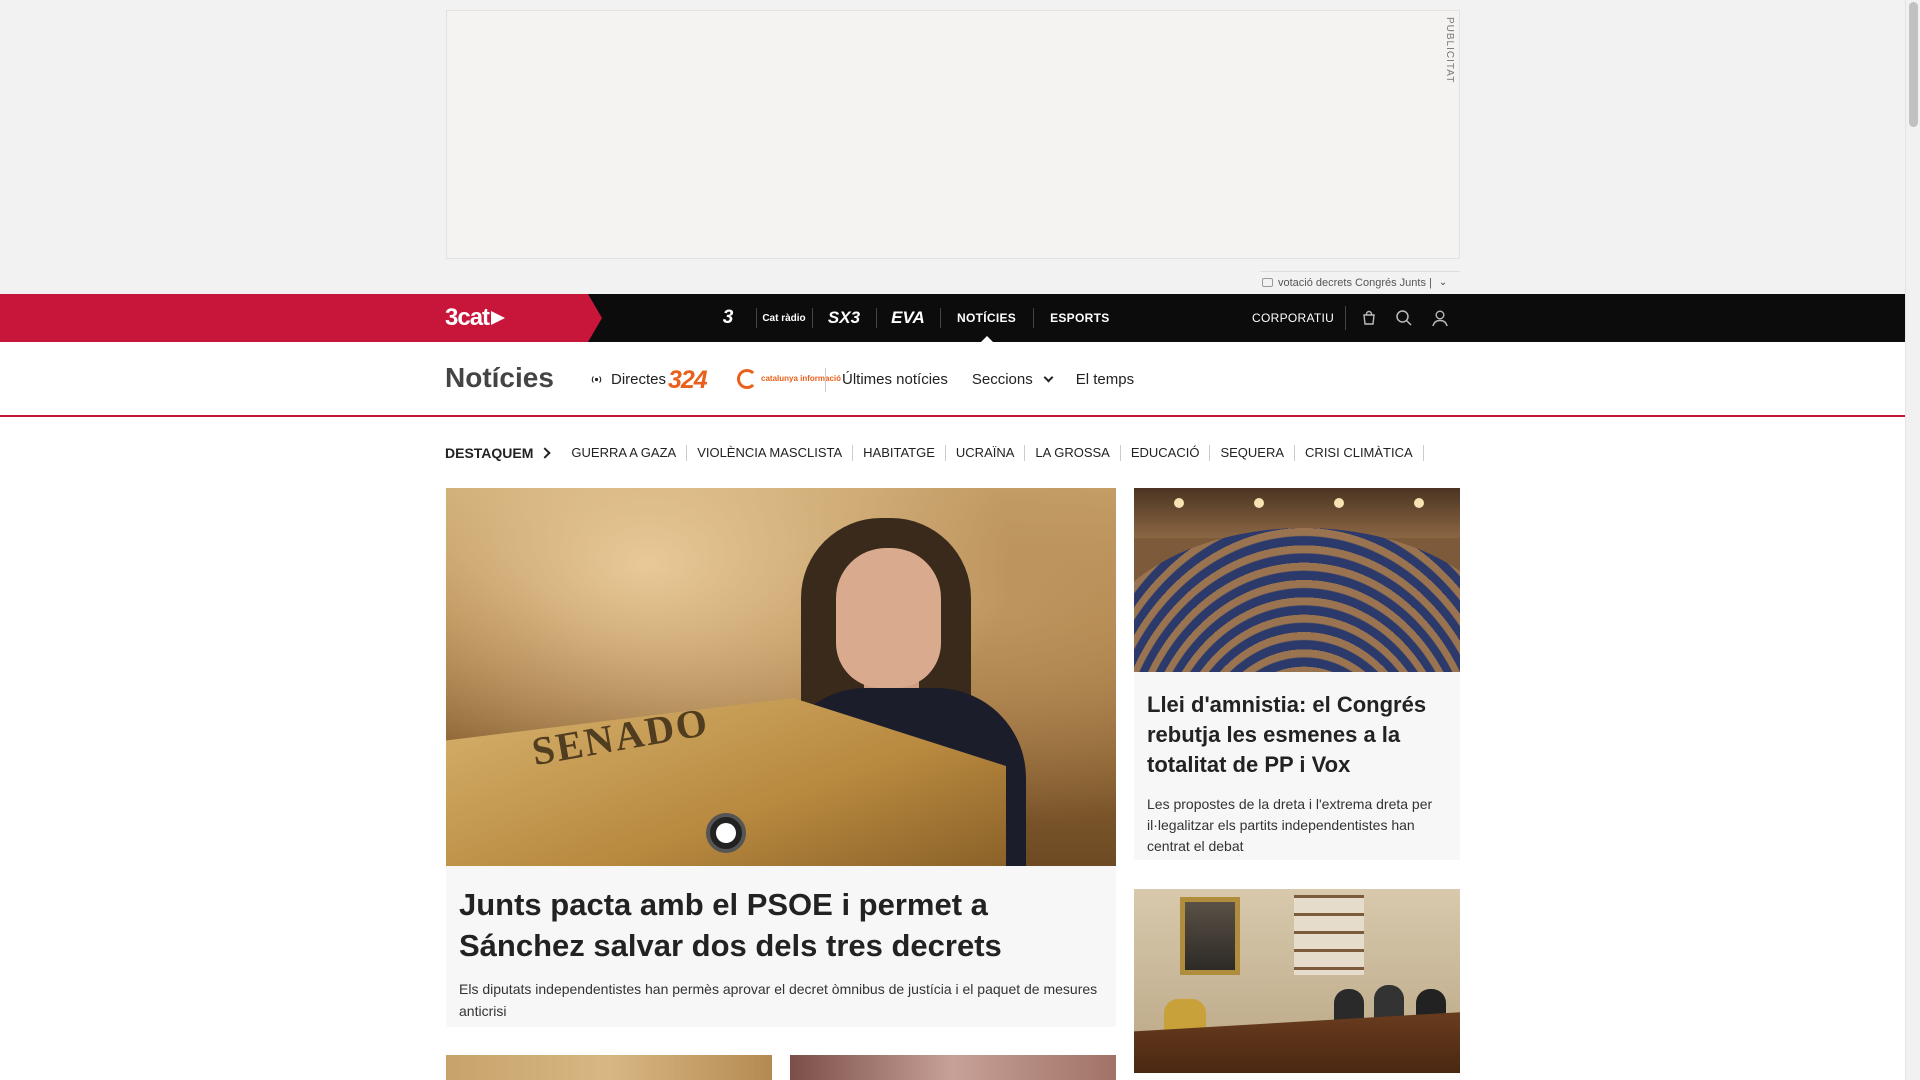 This screenshot has height=1080, width=1920. I want to click on shopping-bag-icon, so click(1369, 318).